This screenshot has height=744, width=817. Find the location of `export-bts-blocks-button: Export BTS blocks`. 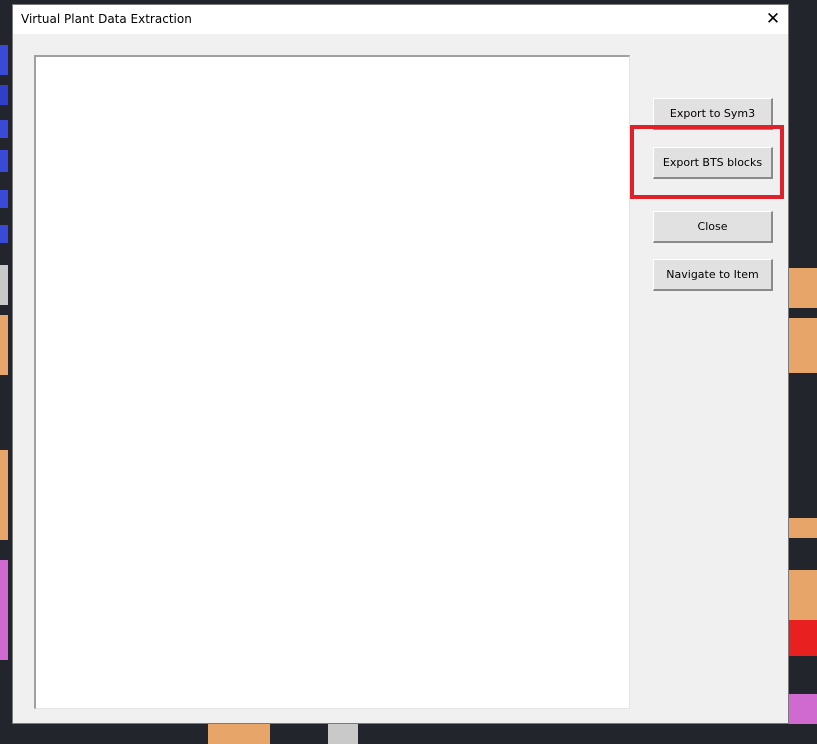

export-bts-blocks-button: Export BTS blocks is located at coordinates (713, 163).